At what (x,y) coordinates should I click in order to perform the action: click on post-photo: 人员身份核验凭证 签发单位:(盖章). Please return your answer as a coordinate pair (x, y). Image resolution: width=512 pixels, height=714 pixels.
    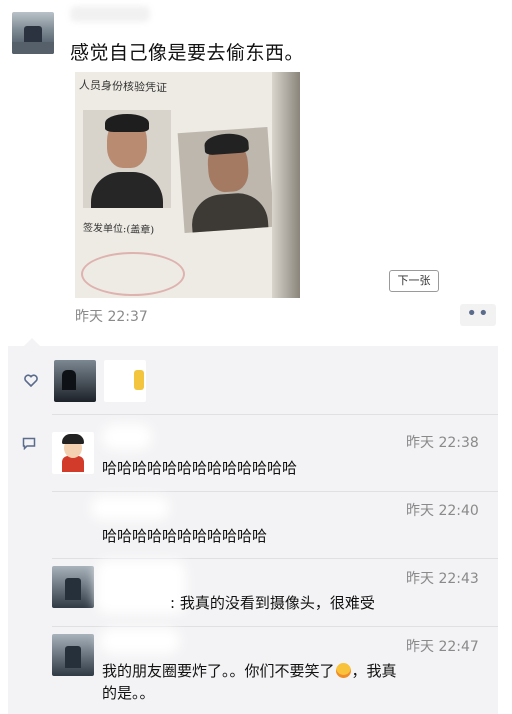
    Looking at the image, I should click on (187, 185).